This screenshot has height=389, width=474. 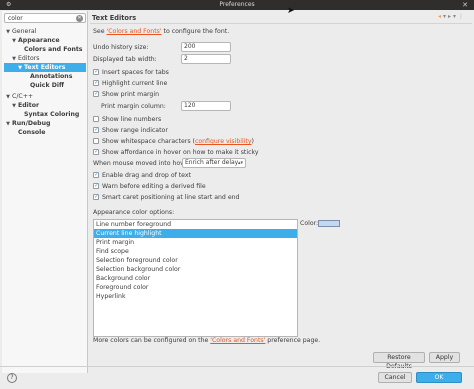 What do you see at coordinates (24, 31) in the screenshot?
I see `tree-item-label: General` at bounding box center [24, 31].